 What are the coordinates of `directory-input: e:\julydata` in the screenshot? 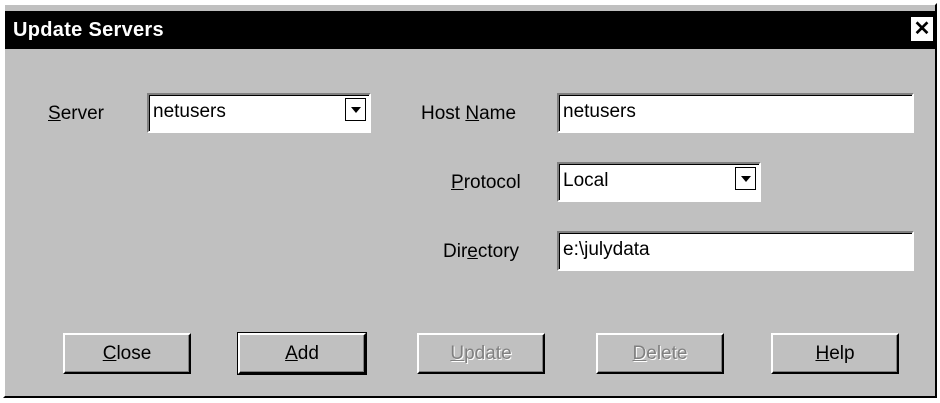 It's located at (735, 251).